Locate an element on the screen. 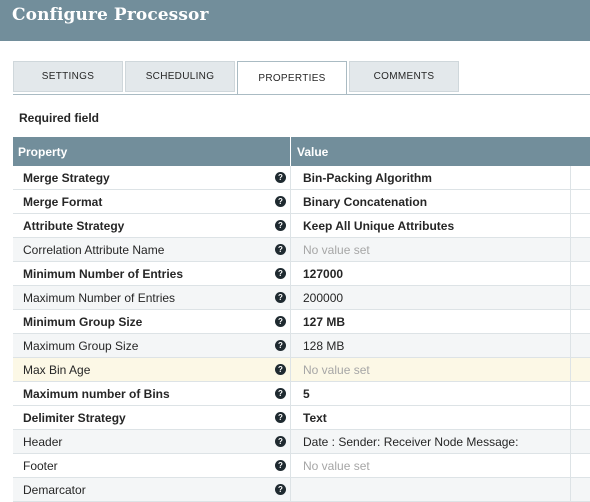 This screenshot has height=502, width=590. property-value: 127000 is located at coordinates (323, 274).